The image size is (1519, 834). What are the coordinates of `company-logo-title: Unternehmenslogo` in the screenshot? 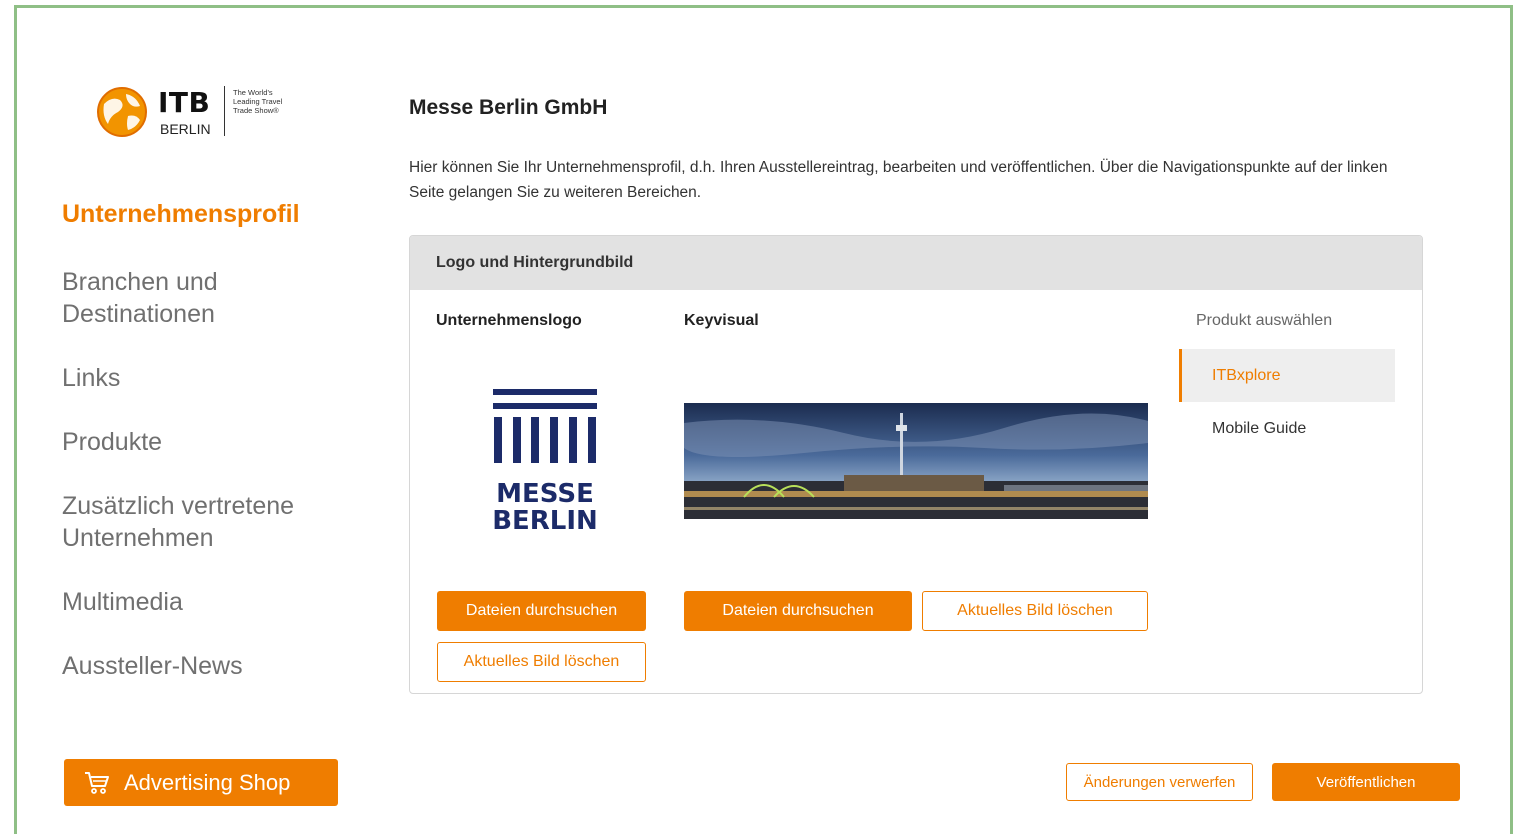 It's located at (509, 320).